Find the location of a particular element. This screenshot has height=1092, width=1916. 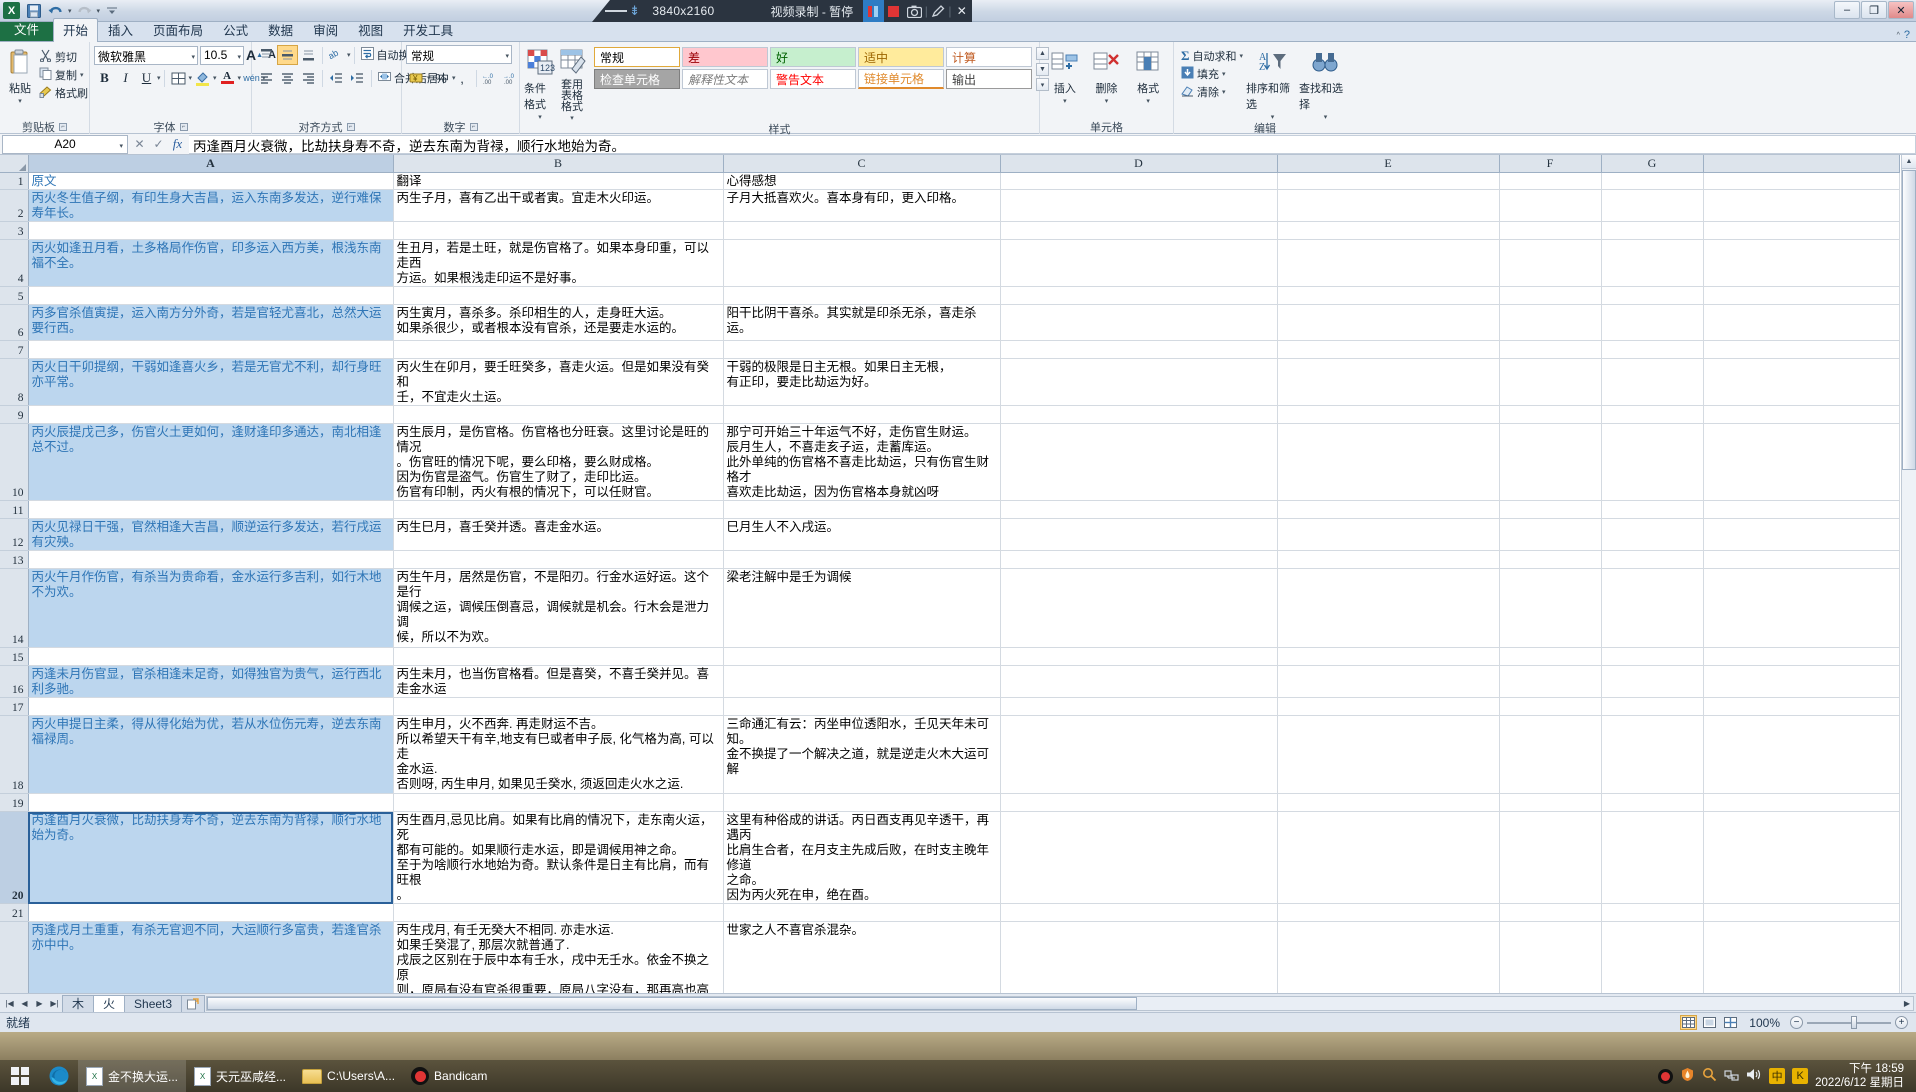

row-header-7: 7 is located at coordinates (14, 349).